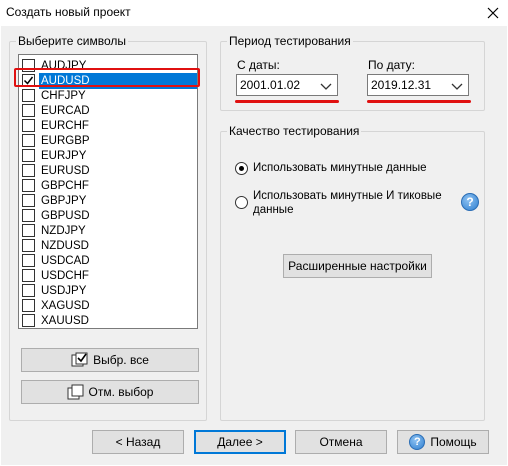 The height and width of the screenshot is (466, 508). I want to click on radio-minute-data: Использовать минутные данные, so click(331, 168).